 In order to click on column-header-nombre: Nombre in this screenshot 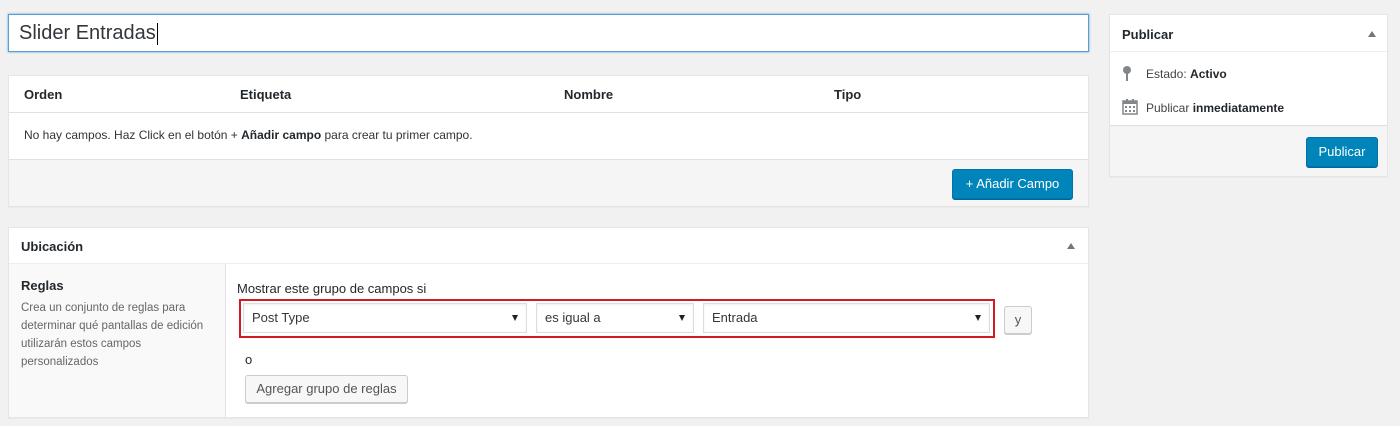, I will do `click(589, 94)`.